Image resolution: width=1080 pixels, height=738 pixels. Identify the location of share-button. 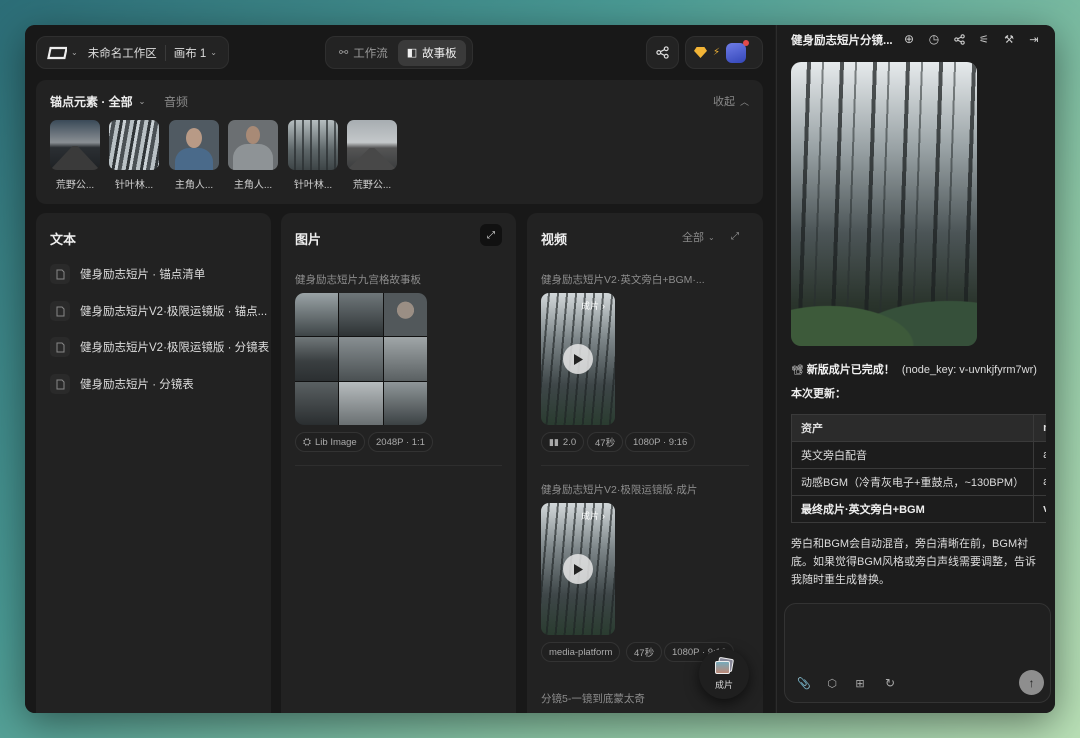
(662, 52).